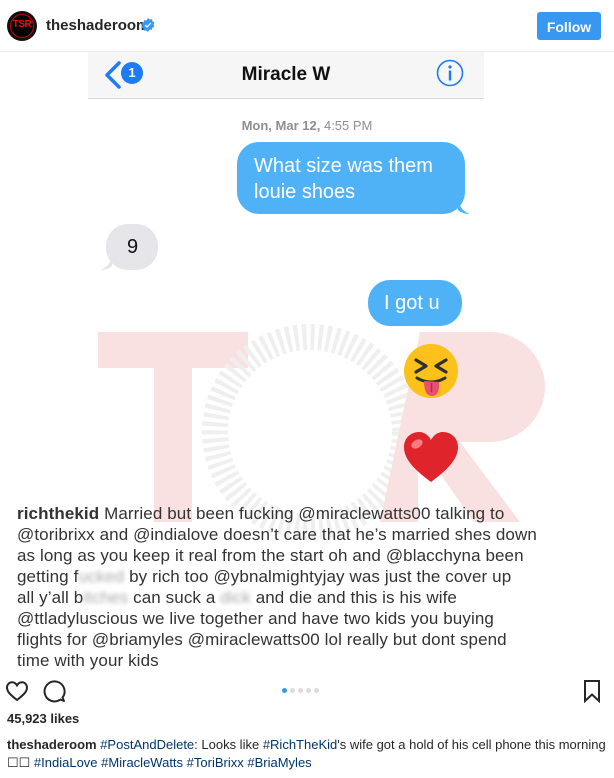 This screenshot has height=778, width=614. Describe the element at coordinates (142, 762) in the screenshot. I see `hashtag-link: #MiracleWatts` at that location.